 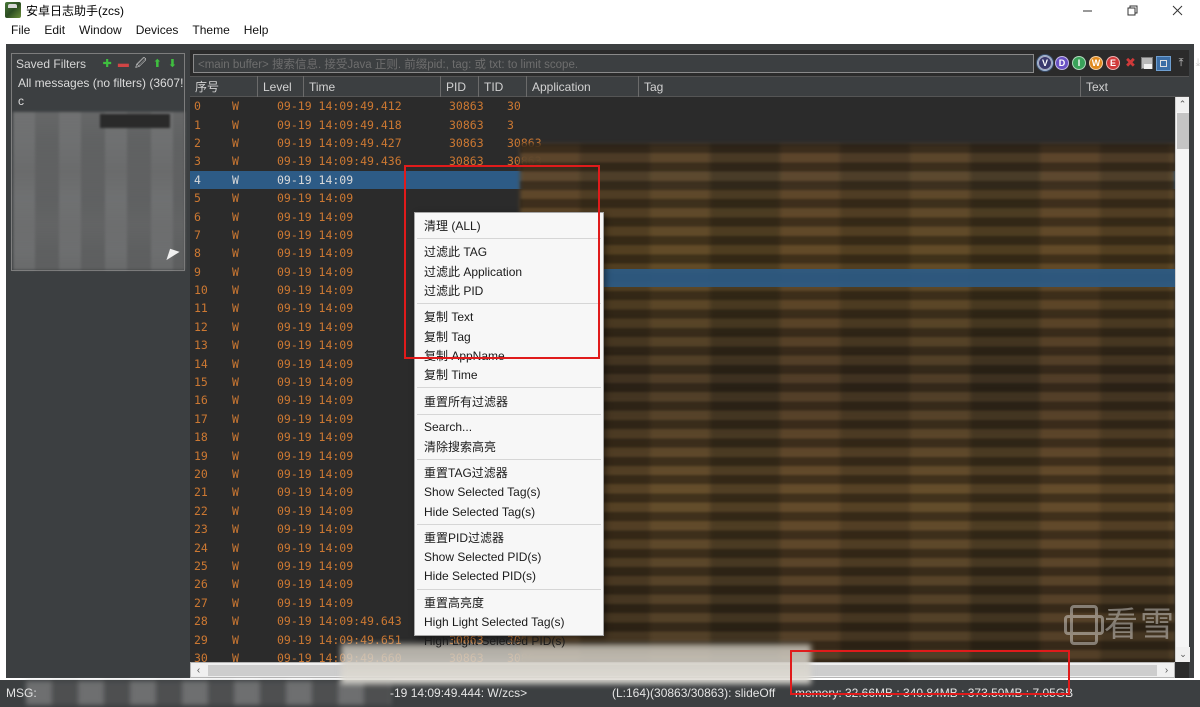 What do you see at coordinates (1183, 131) in the screenshot?
I see `vertical-scrollbar-thumb` at bounding box center [1183, 131].